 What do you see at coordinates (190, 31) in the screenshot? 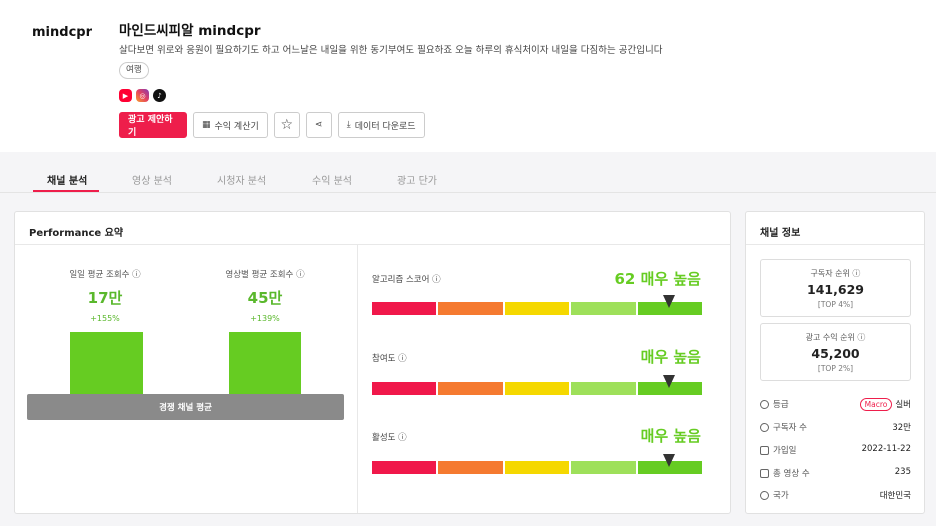
I see `channel-title: 마인드씨피알 mindcpr` at bounding box center [190, 31].